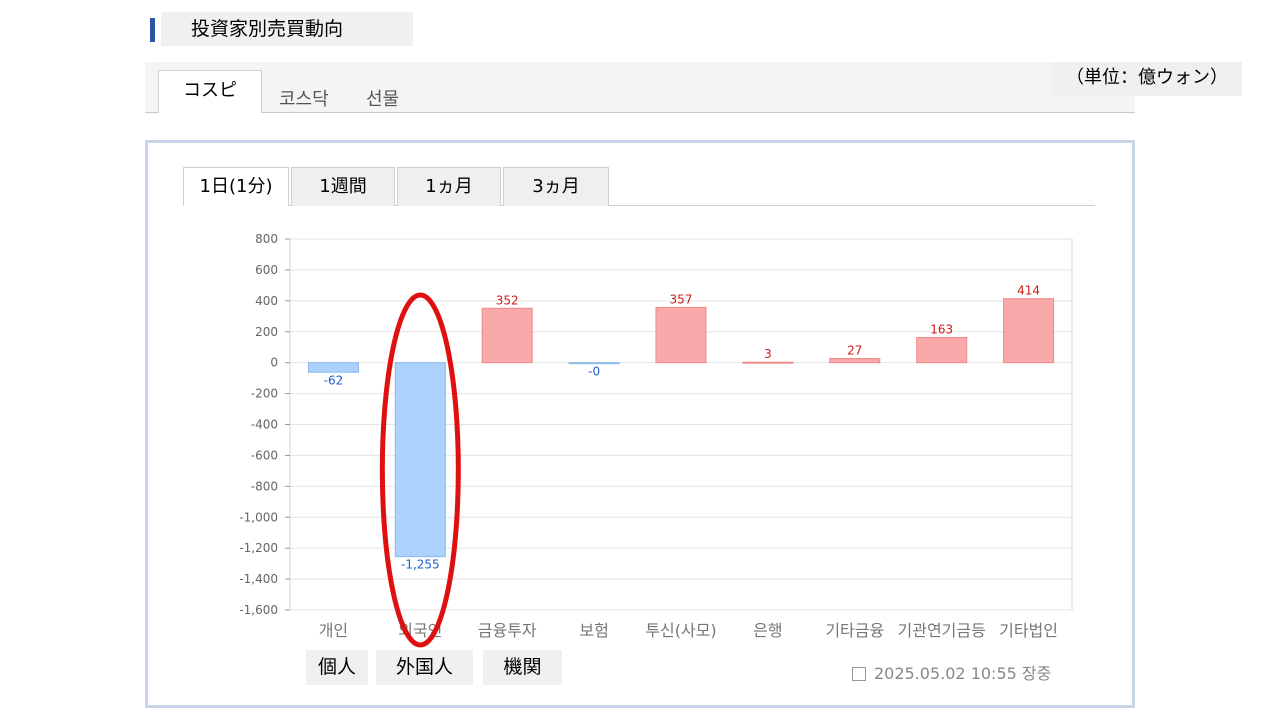 This screenshot has width=1280, height=720. What do you see at coordinates (337, 667) in the screenshot?
I see `group-label-individual: 個人` at bounding box center [337, 667].